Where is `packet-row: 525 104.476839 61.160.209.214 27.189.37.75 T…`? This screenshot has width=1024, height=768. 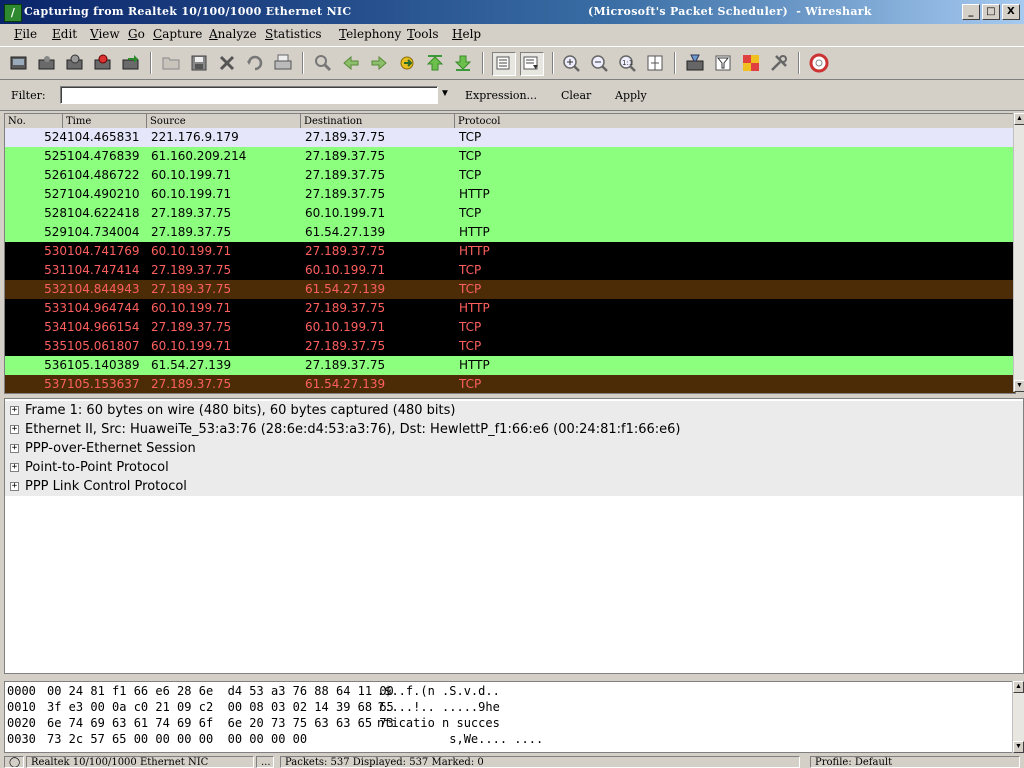
packet-row: 525 104.476839 61.160.209.214 27.189.37.75 T… is located at coordinates (510, 156).